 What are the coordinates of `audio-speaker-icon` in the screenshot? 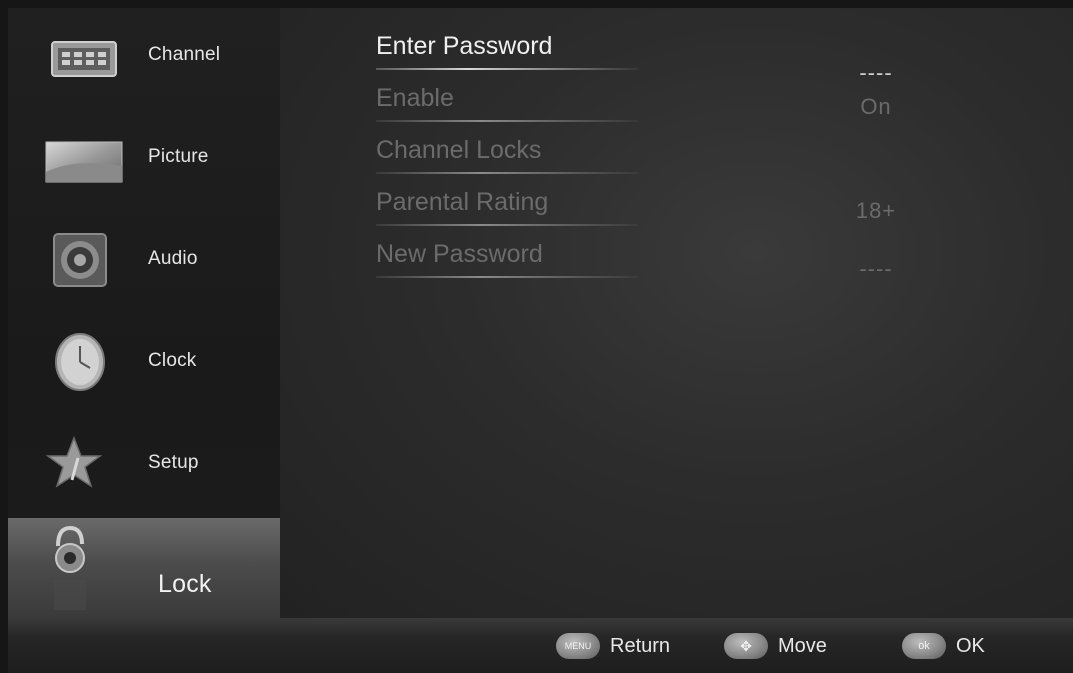 It's located at (84, 260).